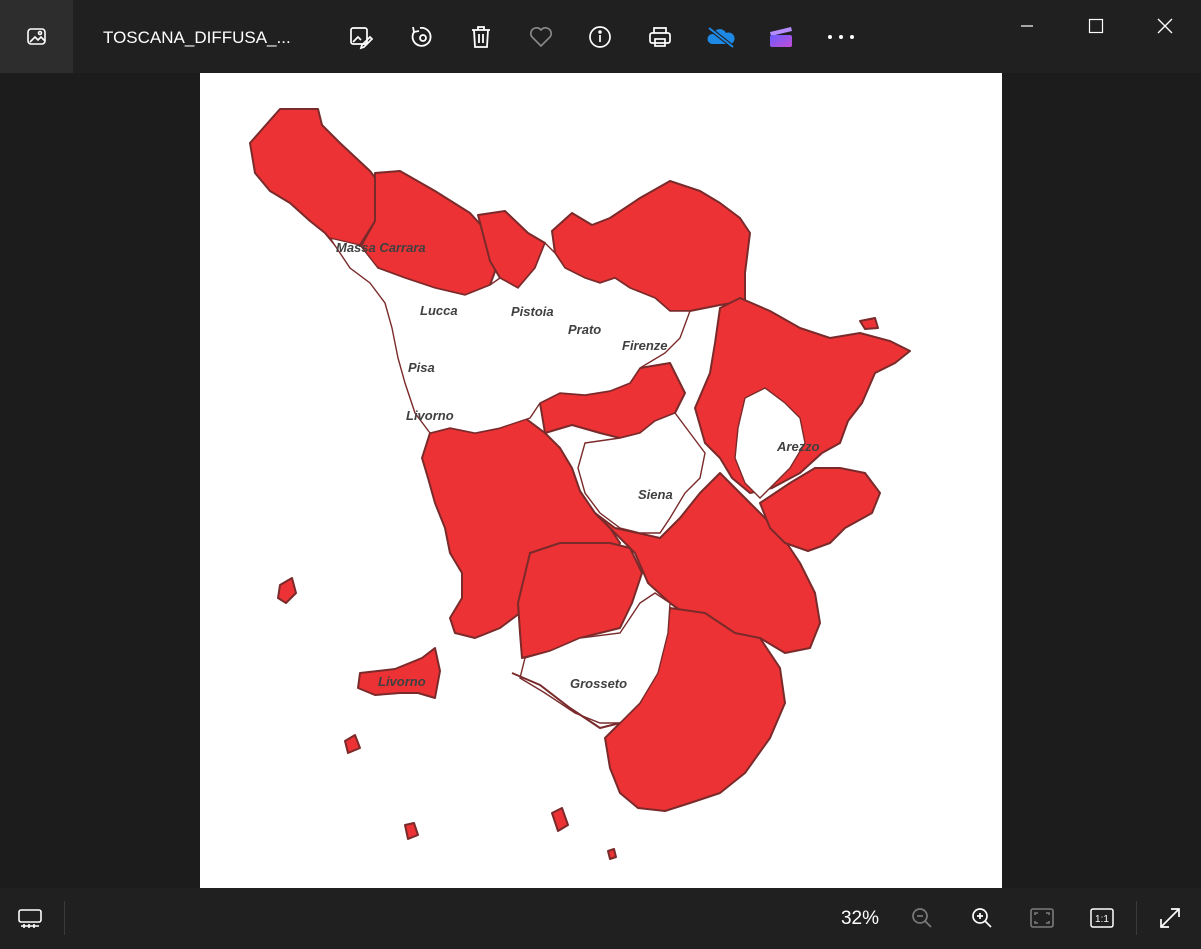 The width and height of the screenshot is (1201, 949). I want to click on full-screen-icon, so click(1170, 918).